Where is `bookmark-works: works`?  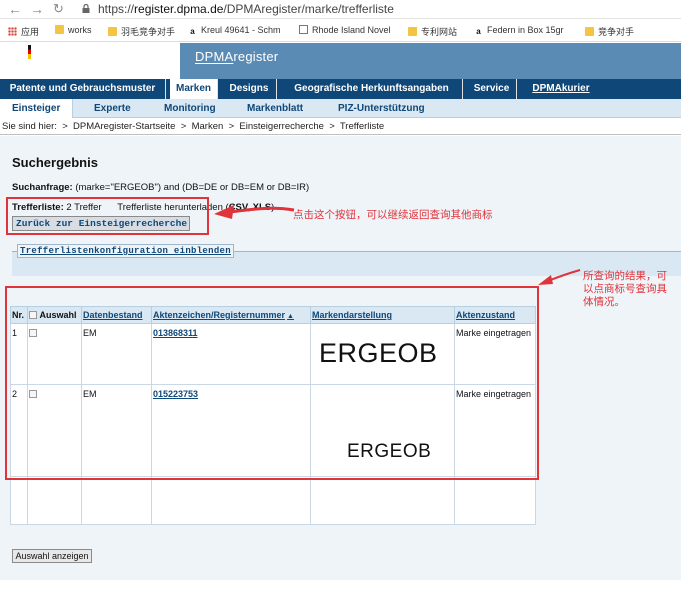 bookmark-works: works is located at coordinates (73, 30).